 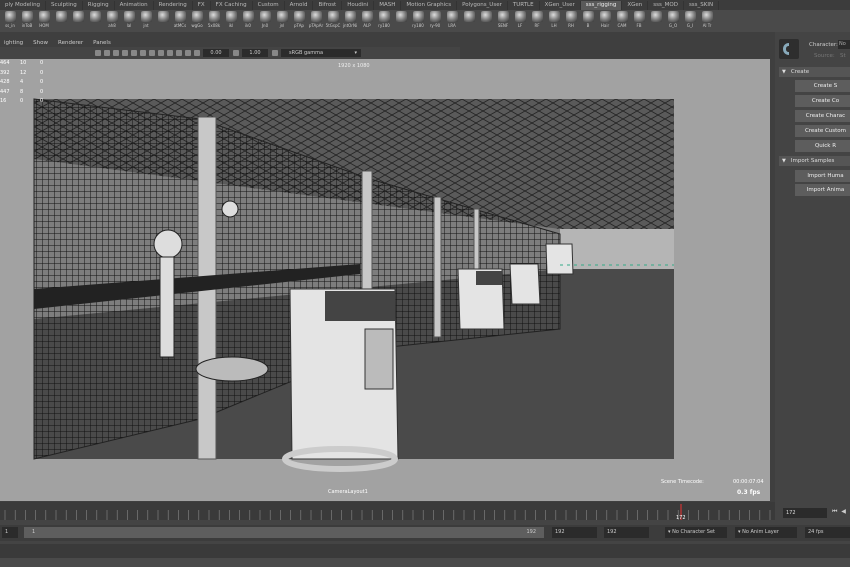 What do you see at coordinates (23, 5) in the screenshot?
I see `shelf-tab: ply Modeling` at bounding box center [23, 5].